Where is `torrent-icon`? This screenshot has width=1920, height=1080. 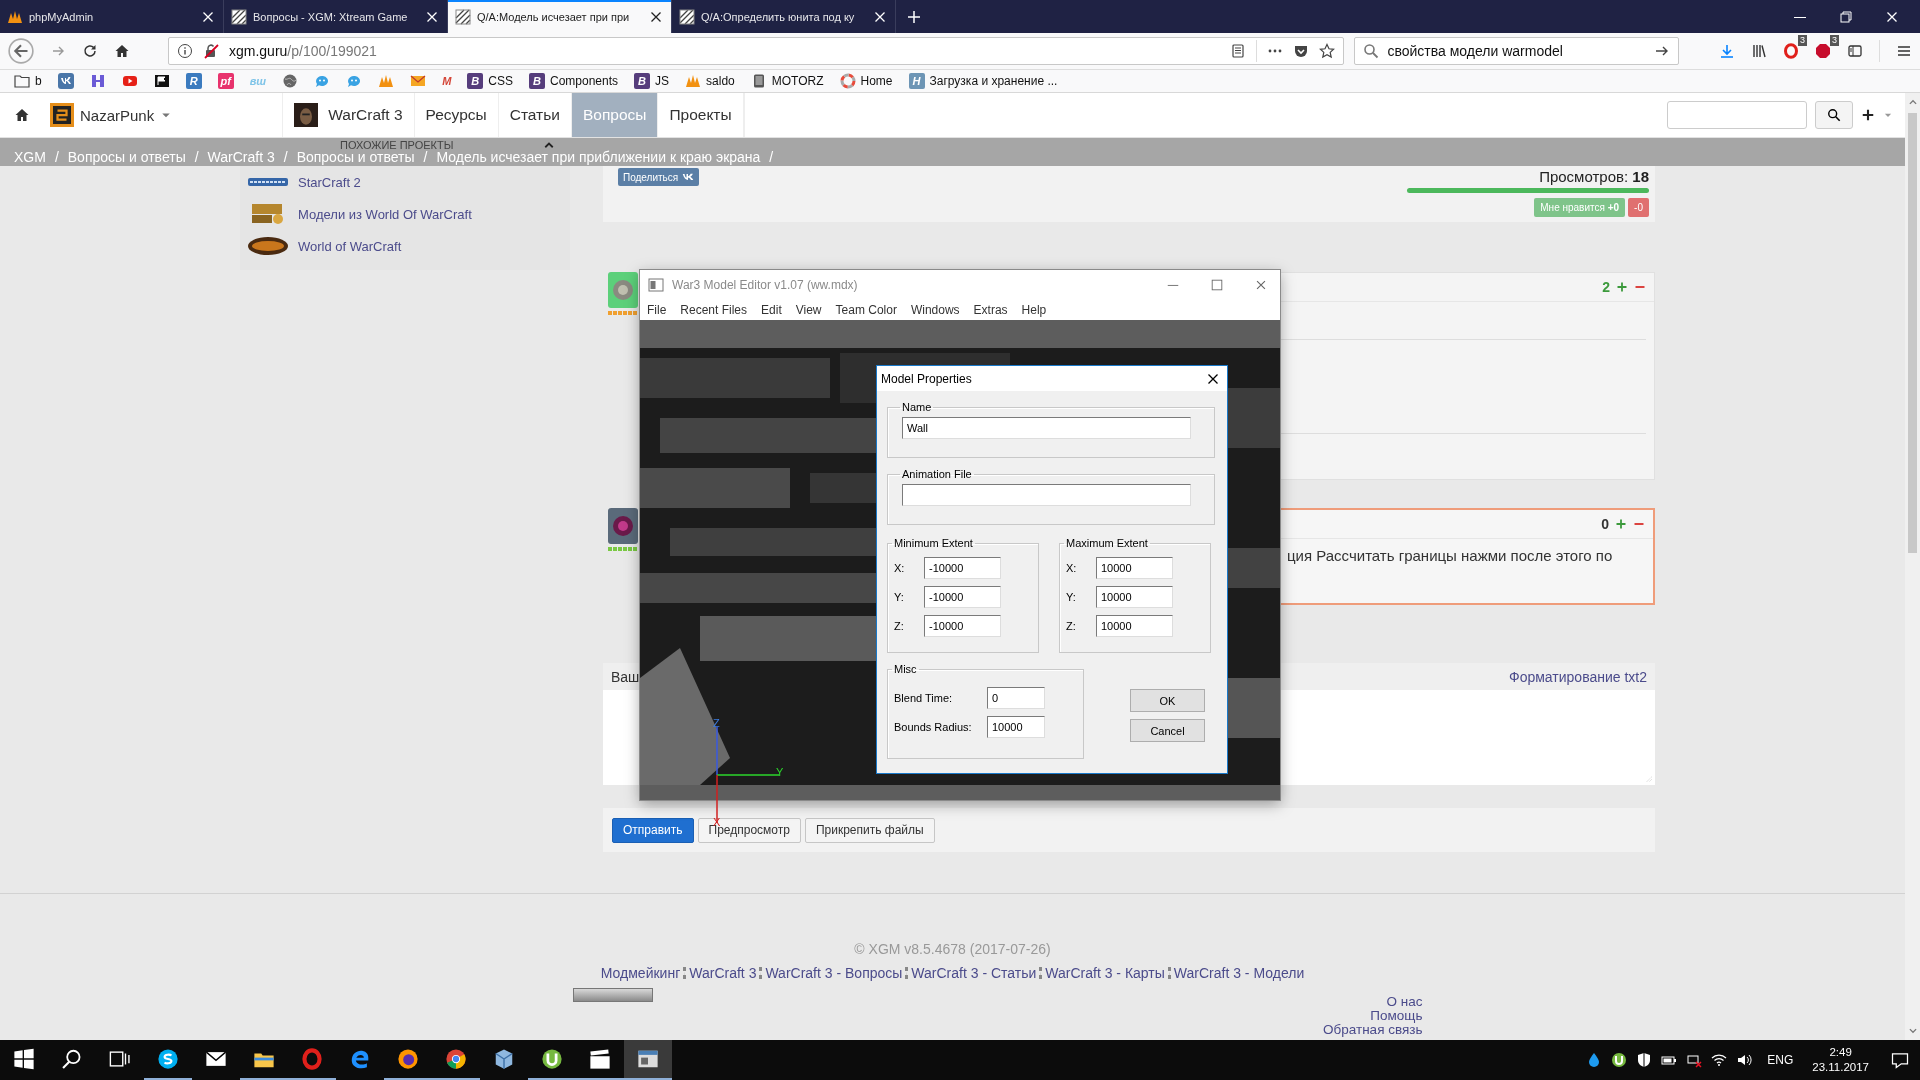 torrent-icon is located at coordinates (1619, 1060).